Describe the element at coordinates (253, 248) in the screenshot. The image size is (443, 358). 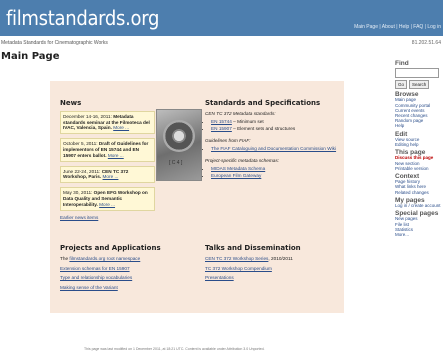
I see `talks-heading: Talks and Dissemination` at that location.